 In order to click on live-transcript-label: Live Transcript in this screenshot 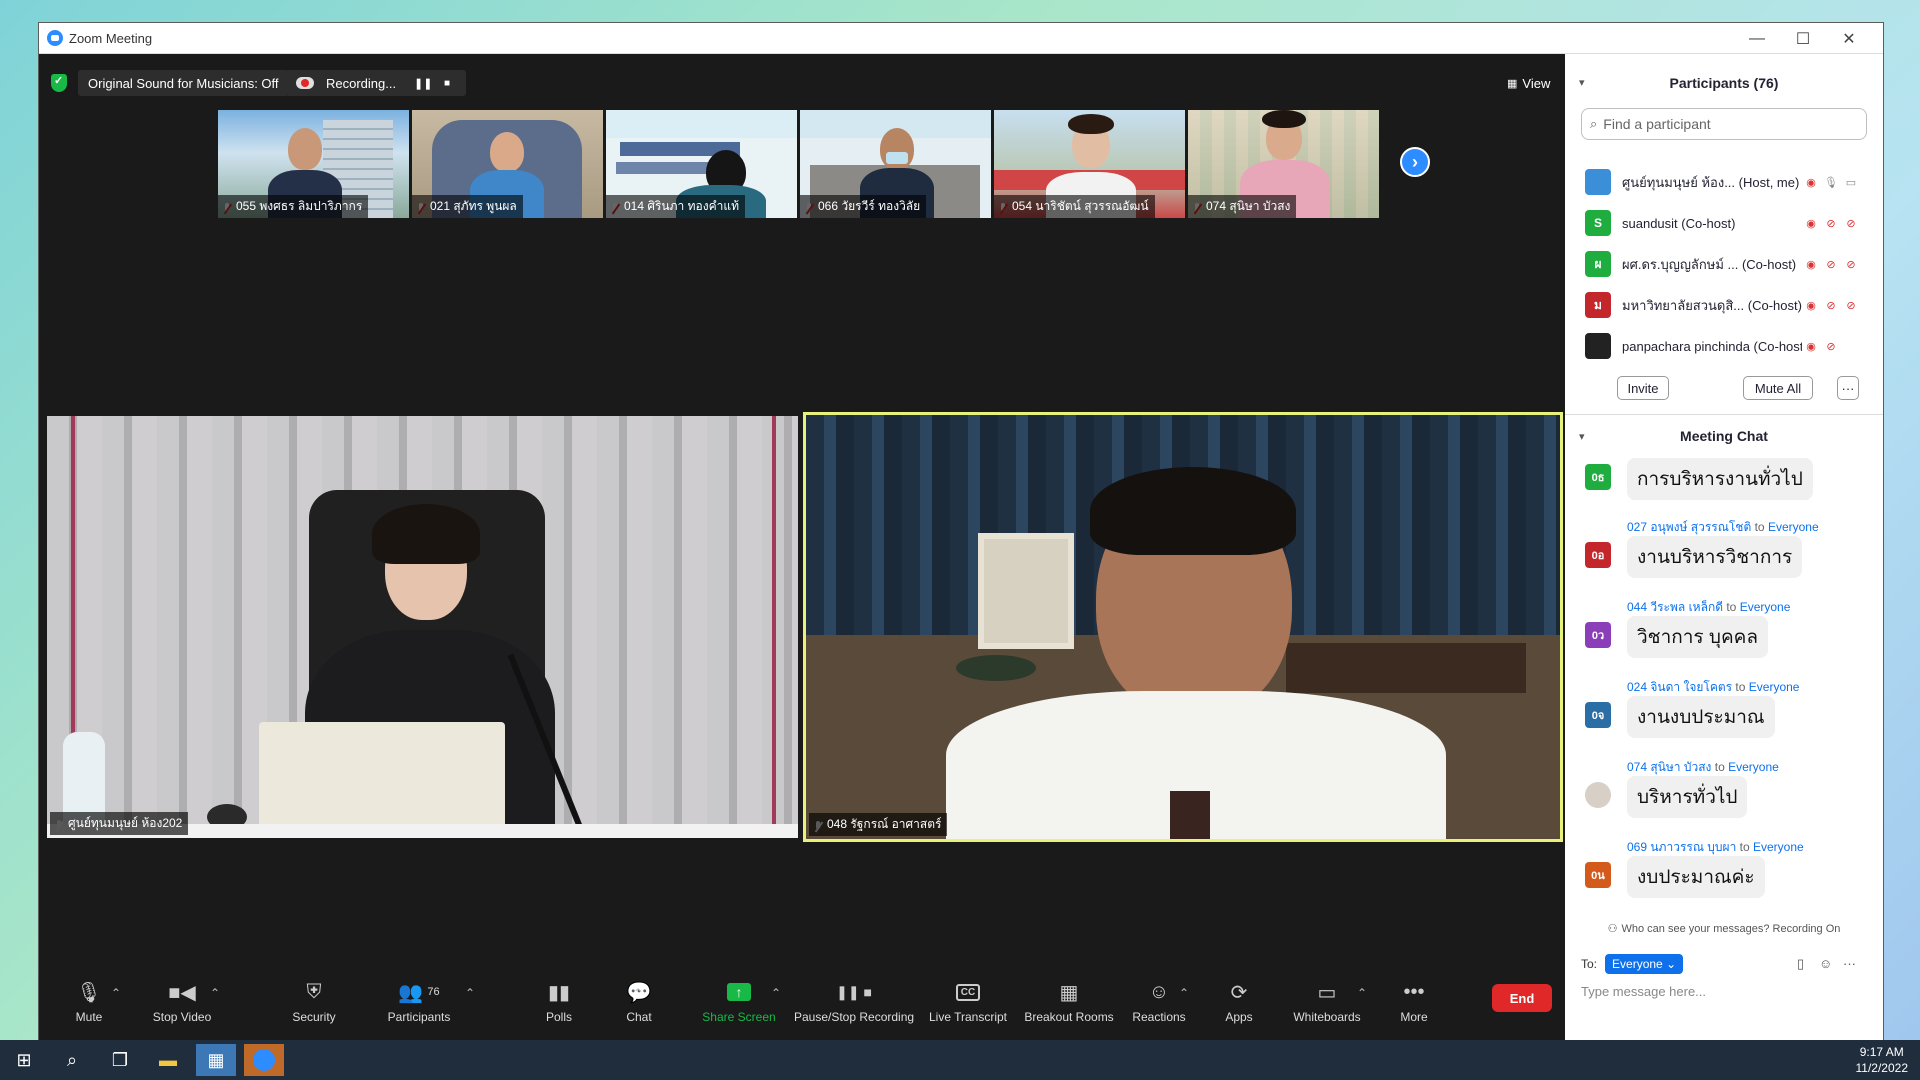, I will do `click(968, 1017)`.